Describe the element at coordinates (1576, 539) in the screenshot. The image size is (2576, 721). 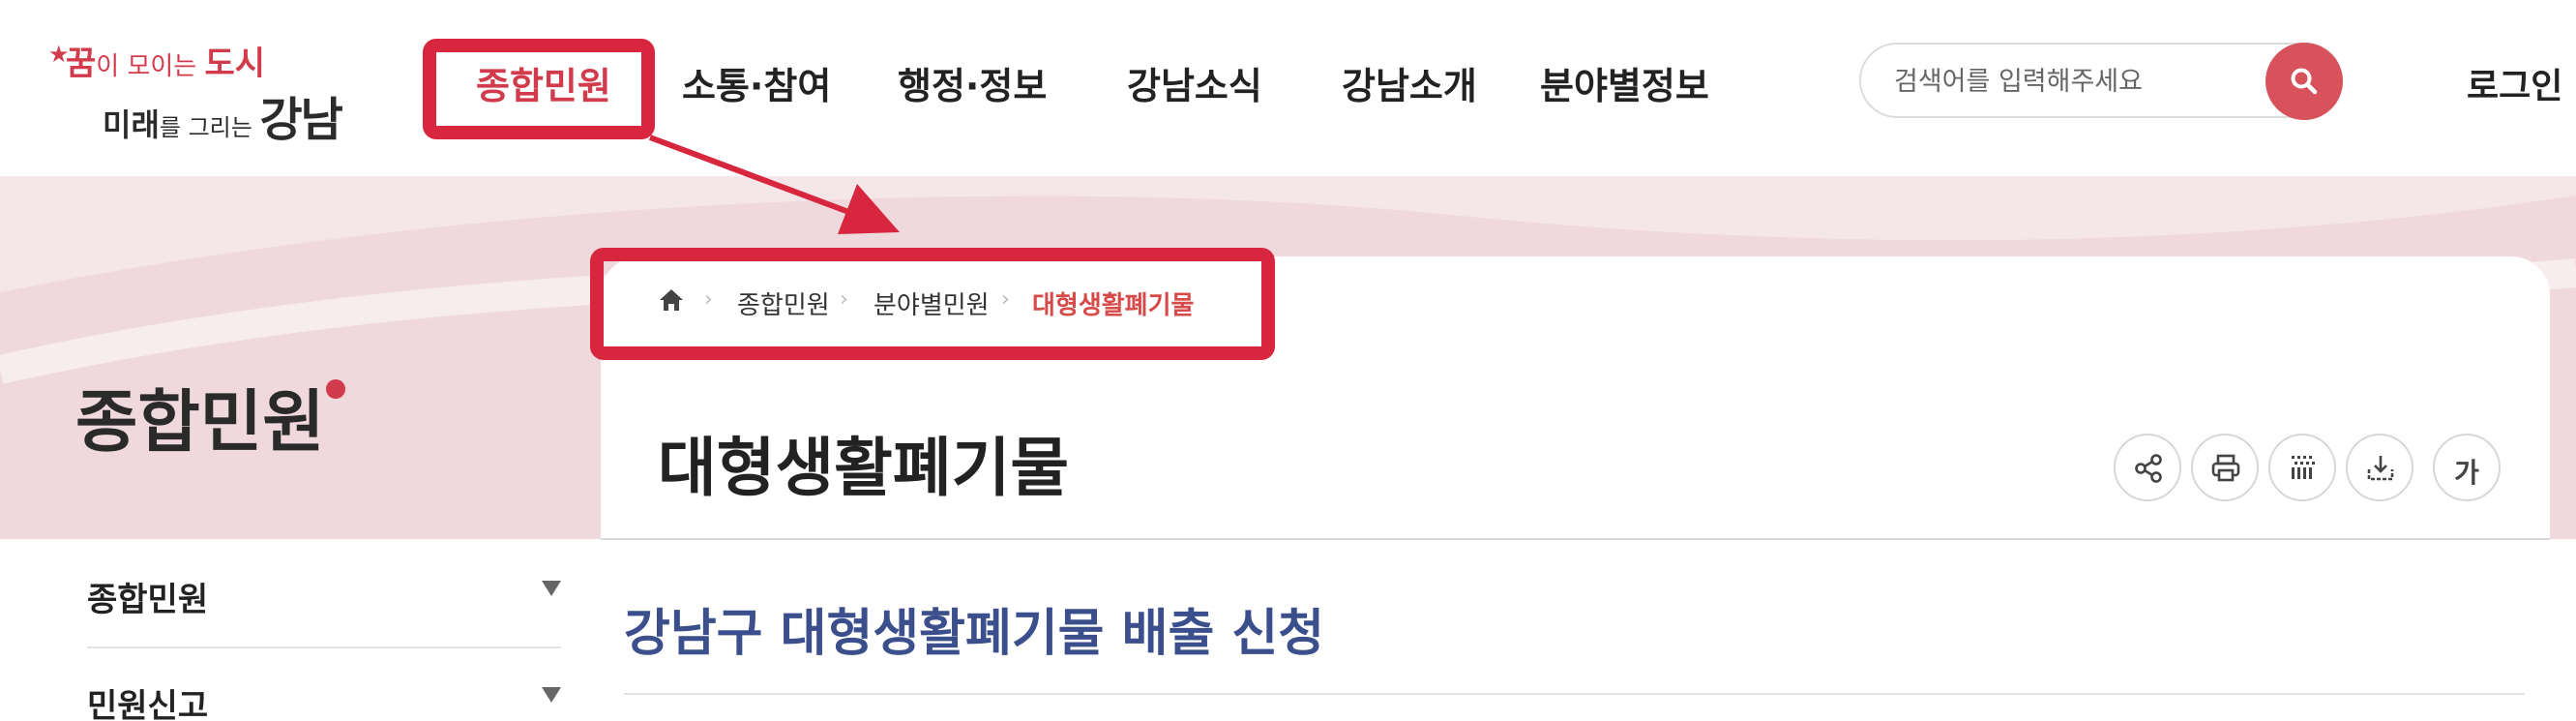
I see `title-divider` at that location.